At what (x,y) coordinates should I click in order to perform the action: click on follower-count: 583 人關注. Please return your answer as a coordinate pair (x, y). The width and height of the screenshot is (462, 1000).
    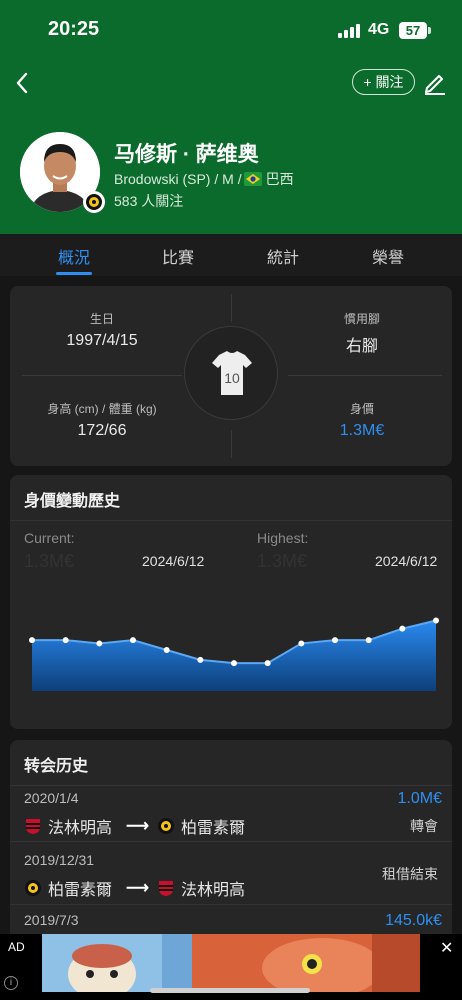
    Looking at the image, I should click on (149, 201).